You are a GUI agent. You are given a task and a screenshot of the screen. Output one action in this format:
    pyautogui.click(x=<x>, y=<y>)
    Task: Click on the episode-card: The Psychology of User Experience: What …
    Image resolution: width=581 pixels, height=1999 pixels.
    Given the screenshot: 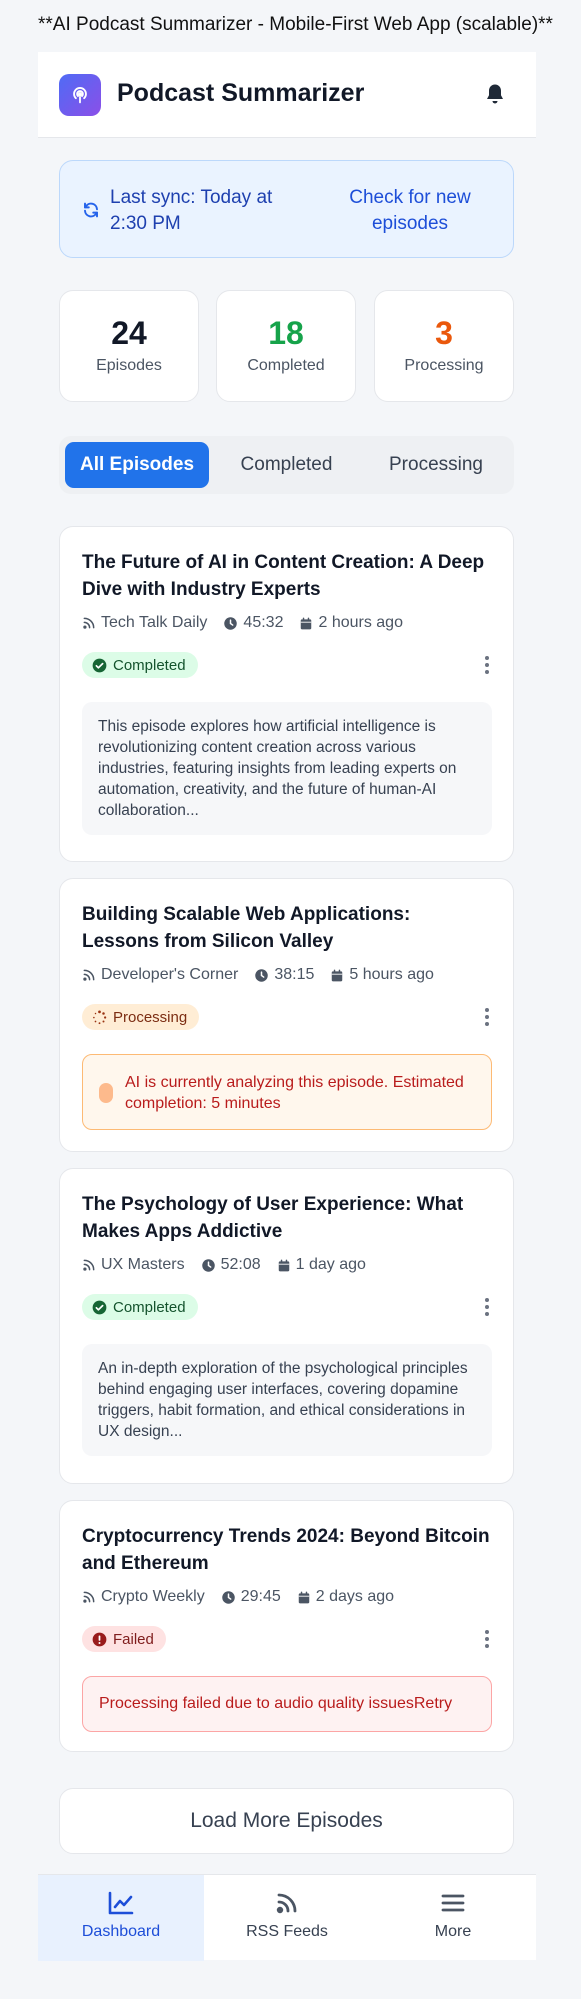 What is the action you would take?
    pyautogui.click(x=286, y=1326)
    